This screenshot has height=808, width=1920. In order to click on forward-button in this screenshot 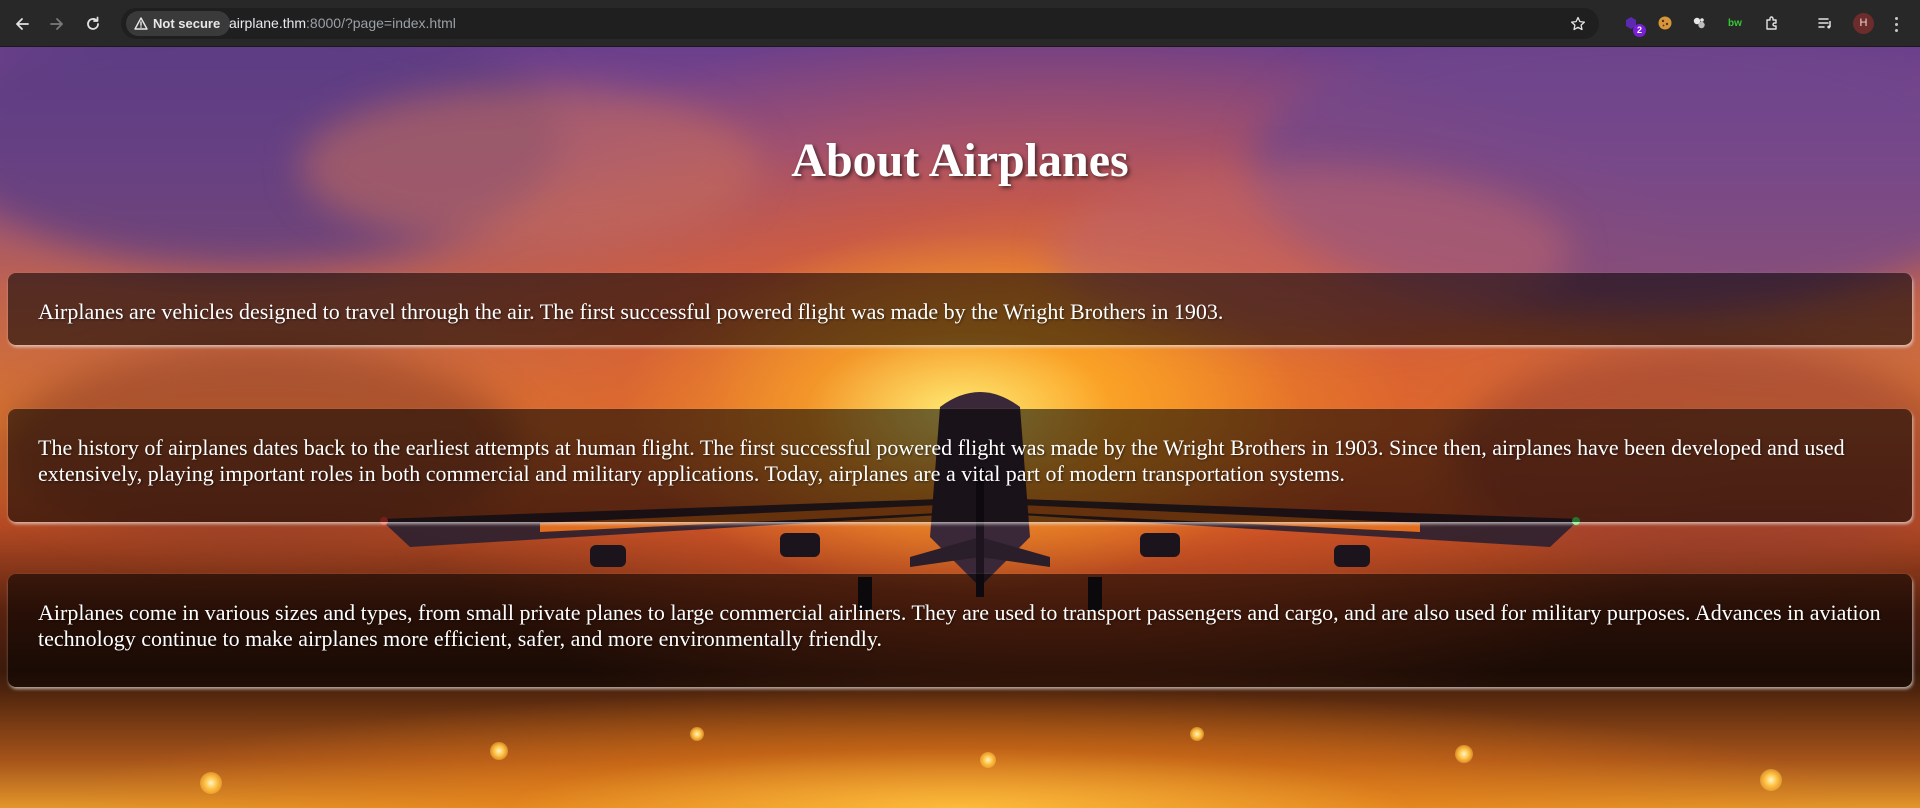, I will do `click(57, 24)`.